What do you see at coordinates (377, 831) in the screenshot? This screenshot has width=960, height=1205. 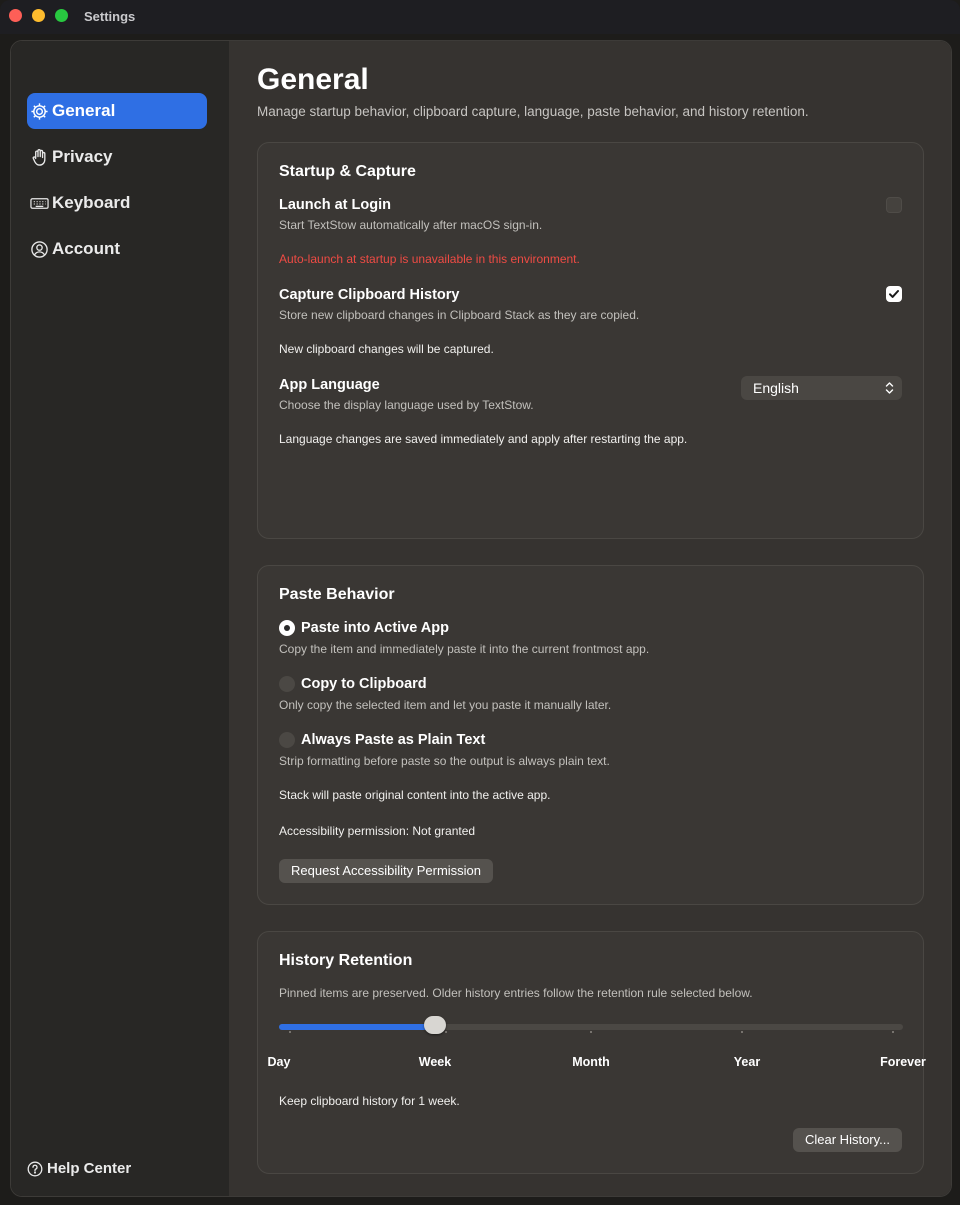 I see `accessibility-status: Accessibility permission: Not granted` at bounding box center [377, 831].